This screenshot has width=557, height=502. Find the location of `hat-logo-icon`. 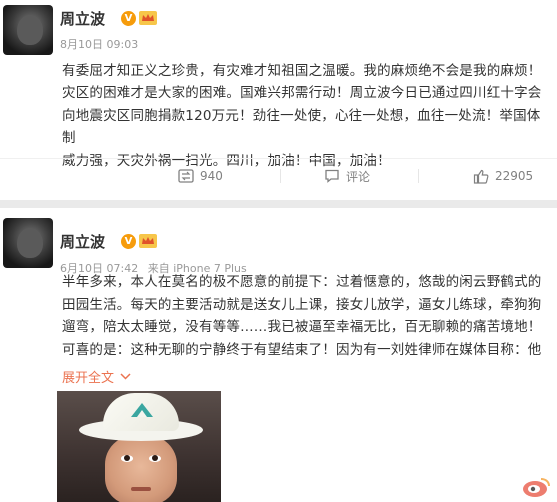

hat-logo-icon is located at coordinates (142, 410).